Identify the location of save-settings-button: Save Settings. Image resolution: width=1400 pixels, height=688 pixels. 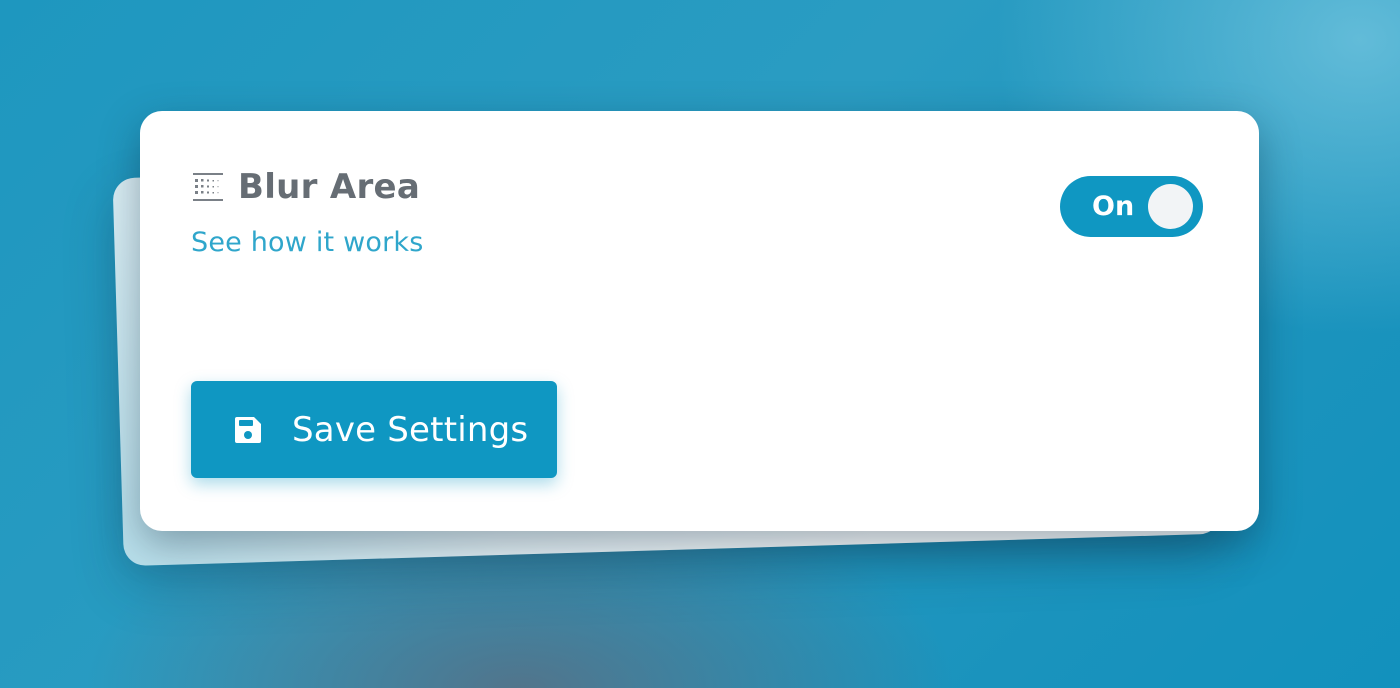
(374, 429).